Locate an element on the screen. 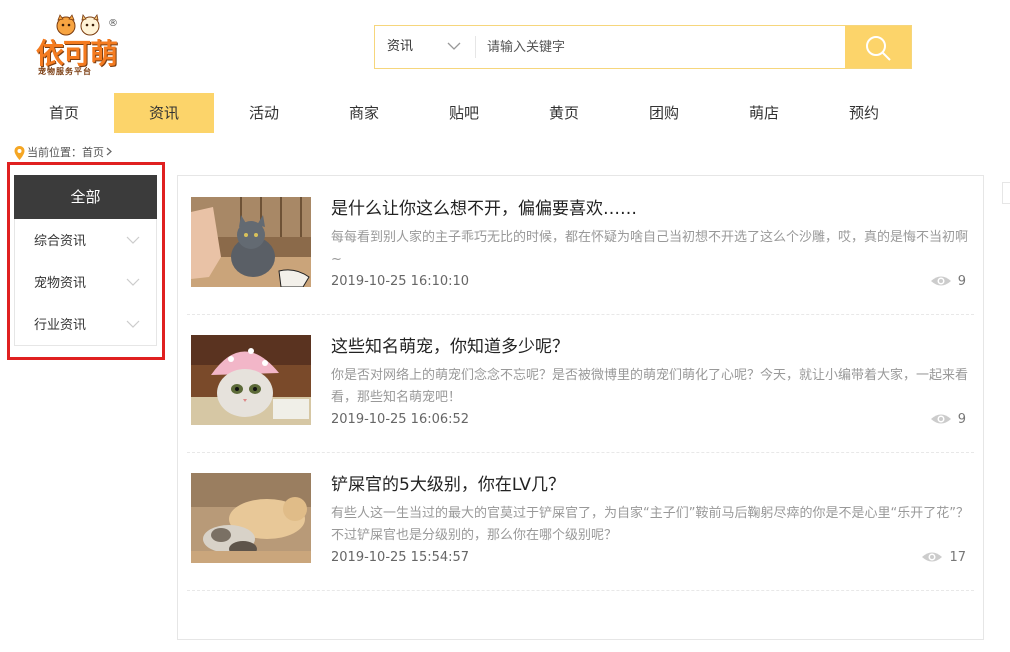 The width and height of the screenshot is (1010, 652). category-label: 综合资讯 is located at coordinates (60, 241).